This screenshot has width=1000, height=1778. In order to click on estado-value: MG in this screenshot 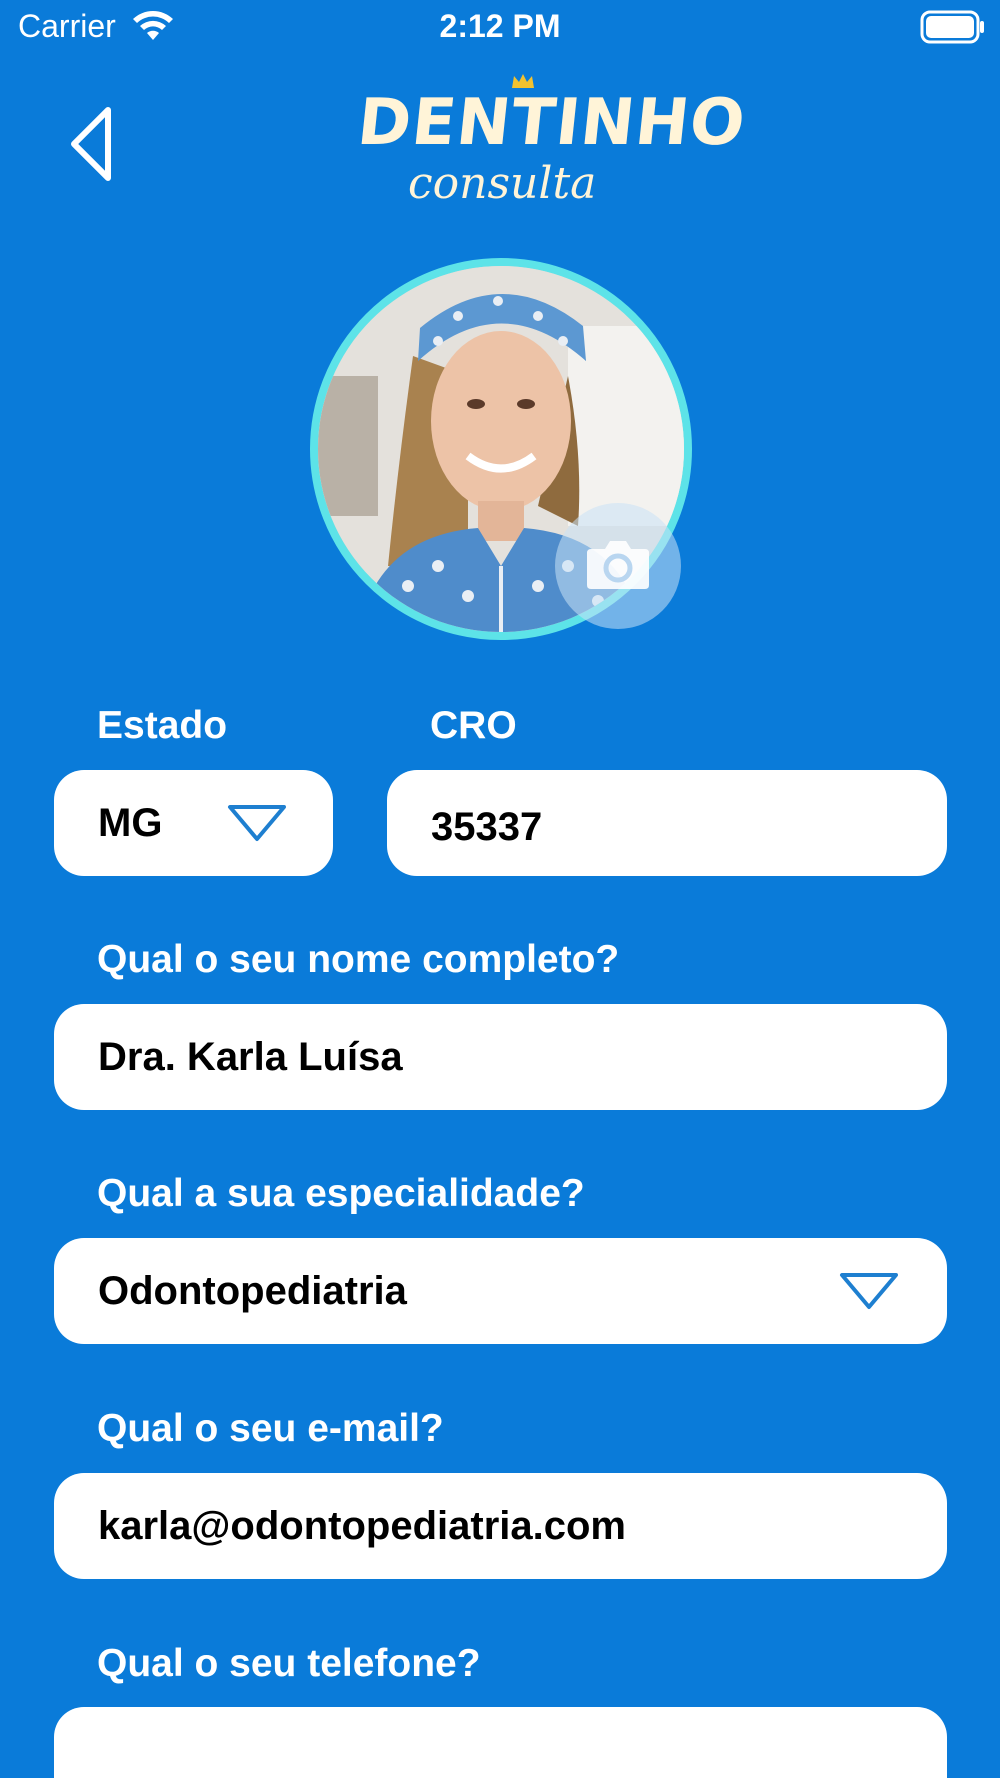, I will do `click(130, 823)`.